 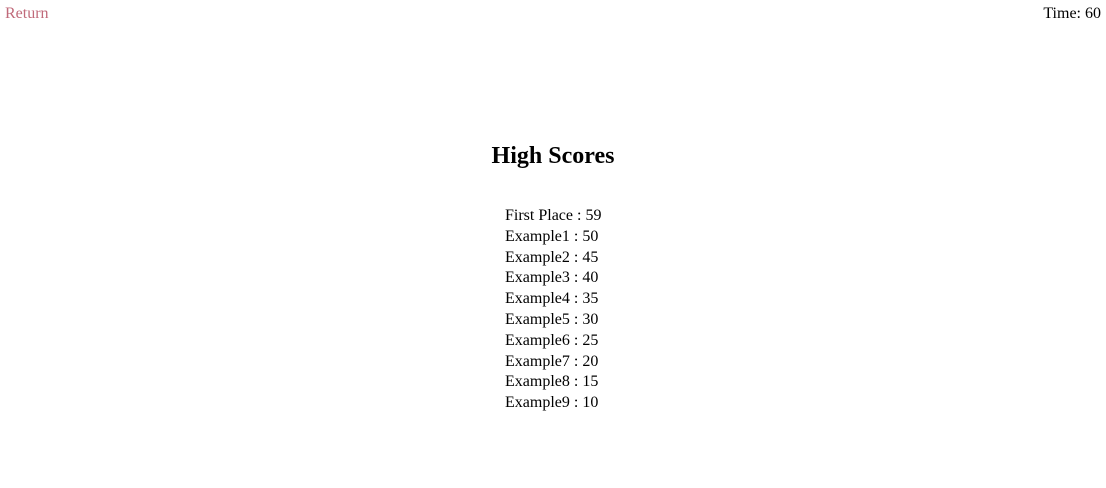 I want to click on top-bar: Return Time: 60, so click(x=553, y=14).